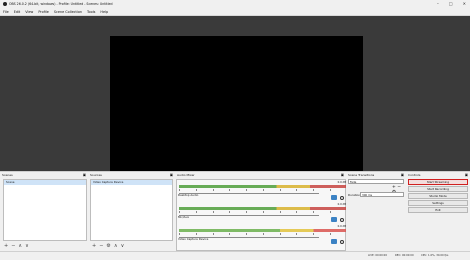  Describe the element at coordinates (414, 175) in the screenshot. I see `controls-title: Controls` at that location.